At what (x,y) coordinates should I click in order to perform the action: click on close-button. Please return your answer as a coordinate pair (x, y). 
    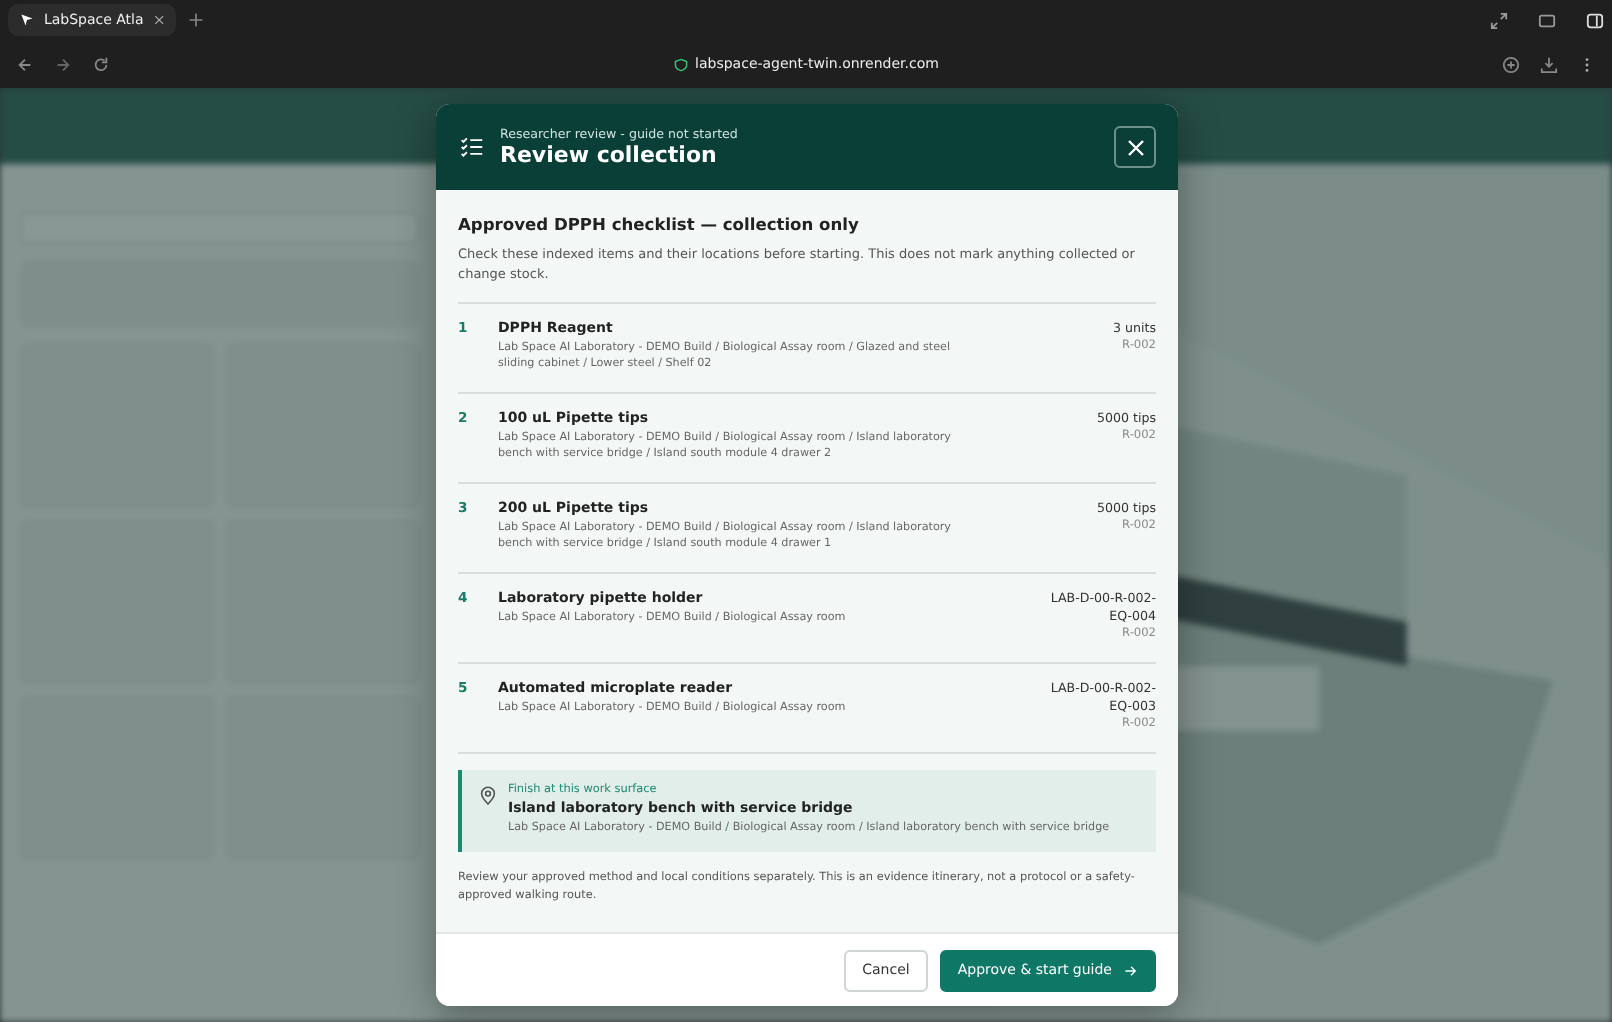
    Looking at the image, I should click on (1135, 147).